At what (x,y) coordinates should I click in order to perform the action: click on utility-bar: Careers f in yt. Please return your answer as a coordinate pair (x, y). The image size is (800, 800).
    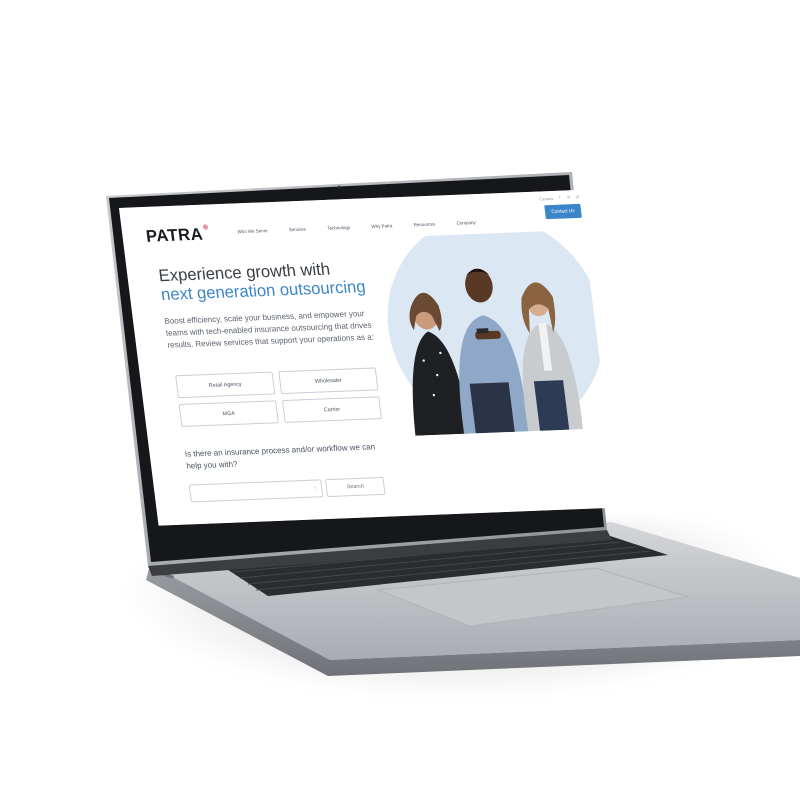
    Looking at the image, I should click on (559, 198).